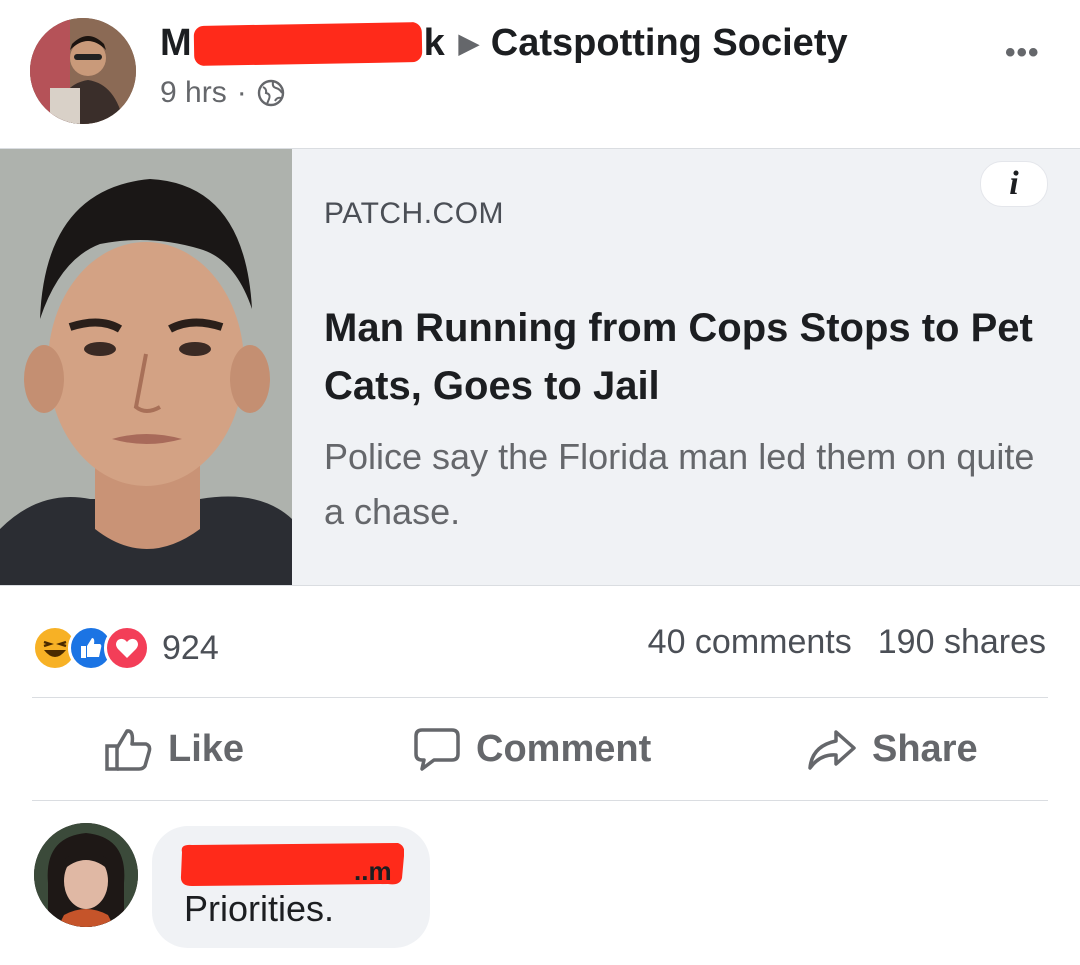 Image resolution: width=1080 pixels, height=965 pixels. What do you see at coordinates (1022, 53) in the screenshot?
I see `more-options-button: •••` at bounding box center [1022, 53].